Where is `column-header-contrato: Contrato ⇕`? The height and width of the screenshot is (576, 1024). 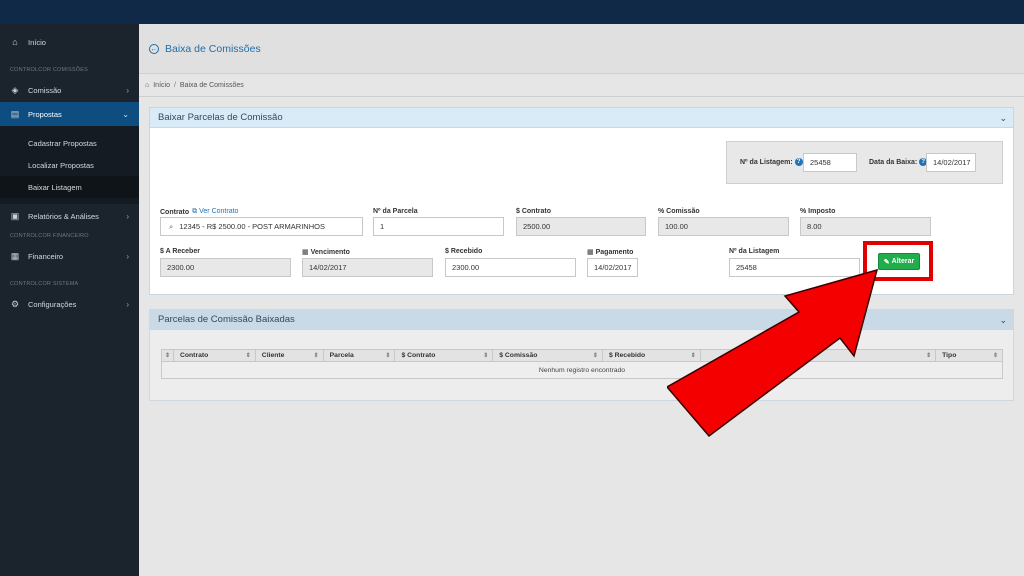 column-header-contrato: Contrato ⇕ is located at coordinates (215, 355).